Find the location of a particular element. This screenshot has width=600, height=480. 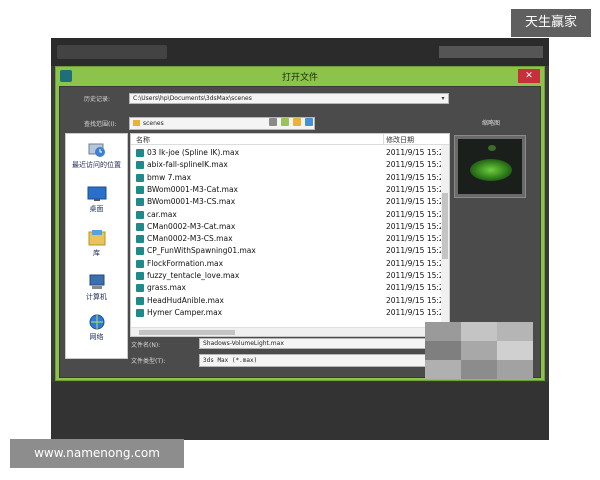

file-row: Hymer Camper.max 2011/9/15 15:2 is located at coordinates (287, 313).